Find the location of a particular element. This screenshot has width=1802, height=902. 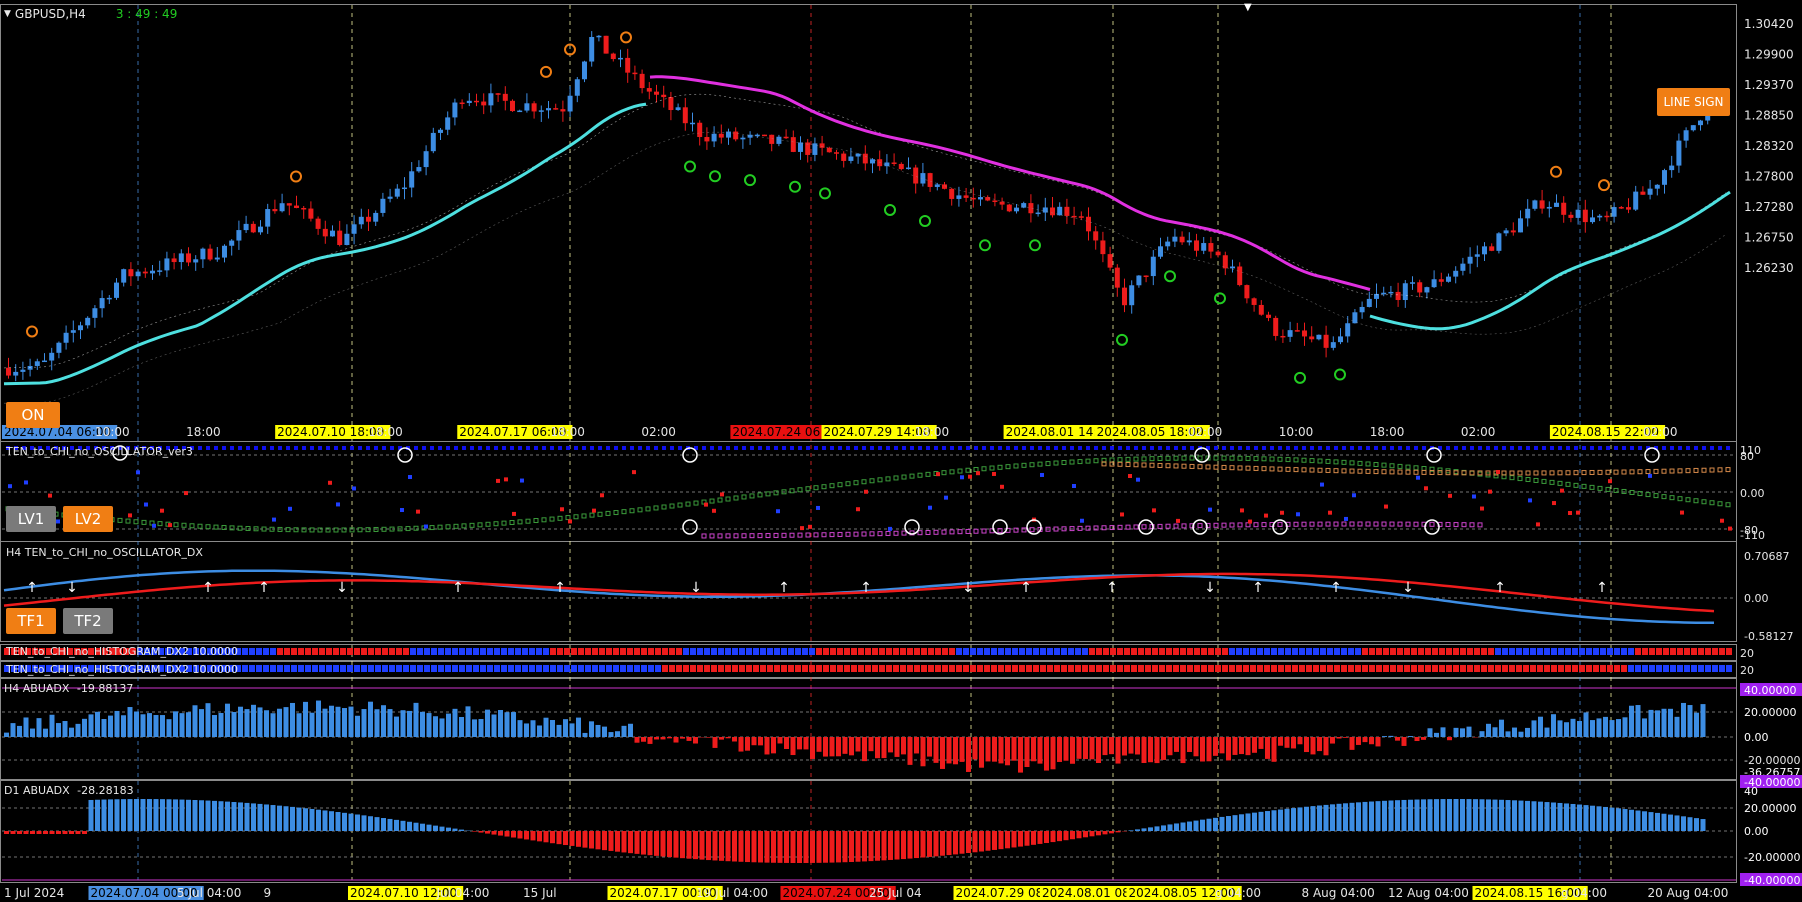

triangle-down-icon: ▼ is located at coordinates (7, 14).